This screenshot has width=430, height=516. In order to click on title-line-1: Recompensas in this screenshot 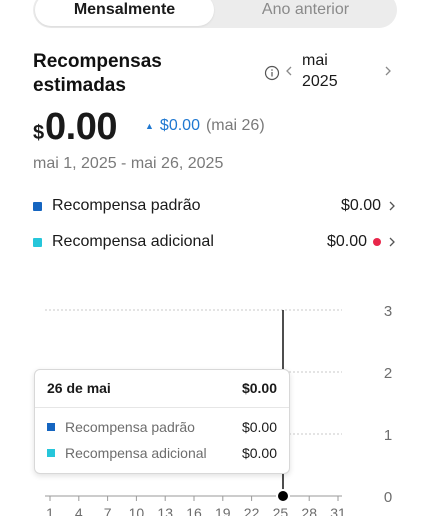, I will do `click(97, 61)`.